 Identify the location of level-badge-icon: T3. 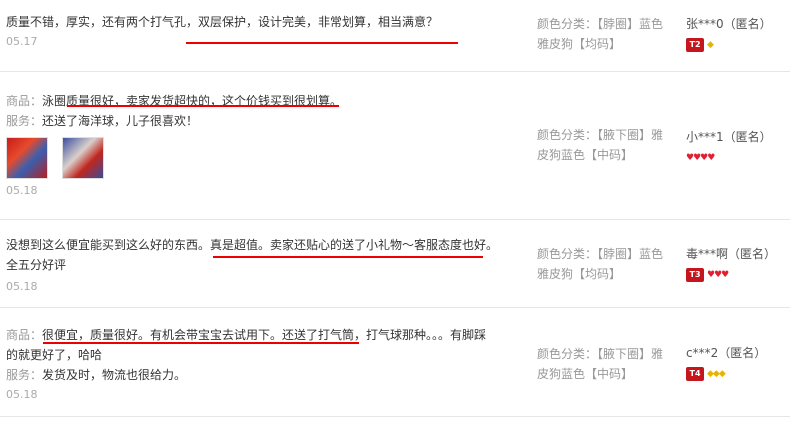
(695, 274).